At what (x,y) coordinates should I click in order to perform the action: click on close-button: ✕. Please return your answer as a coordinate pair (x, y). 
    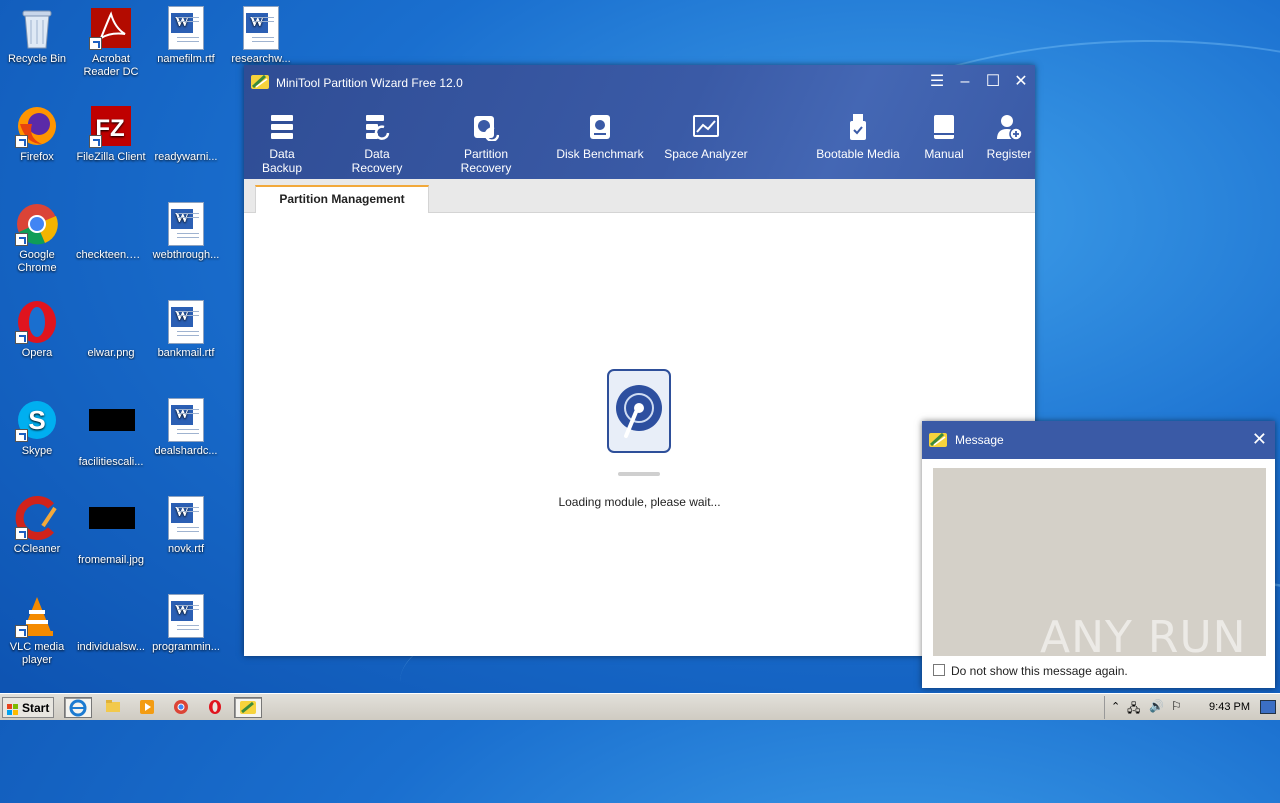
    Looking at the image, I should click on (1021, 82).